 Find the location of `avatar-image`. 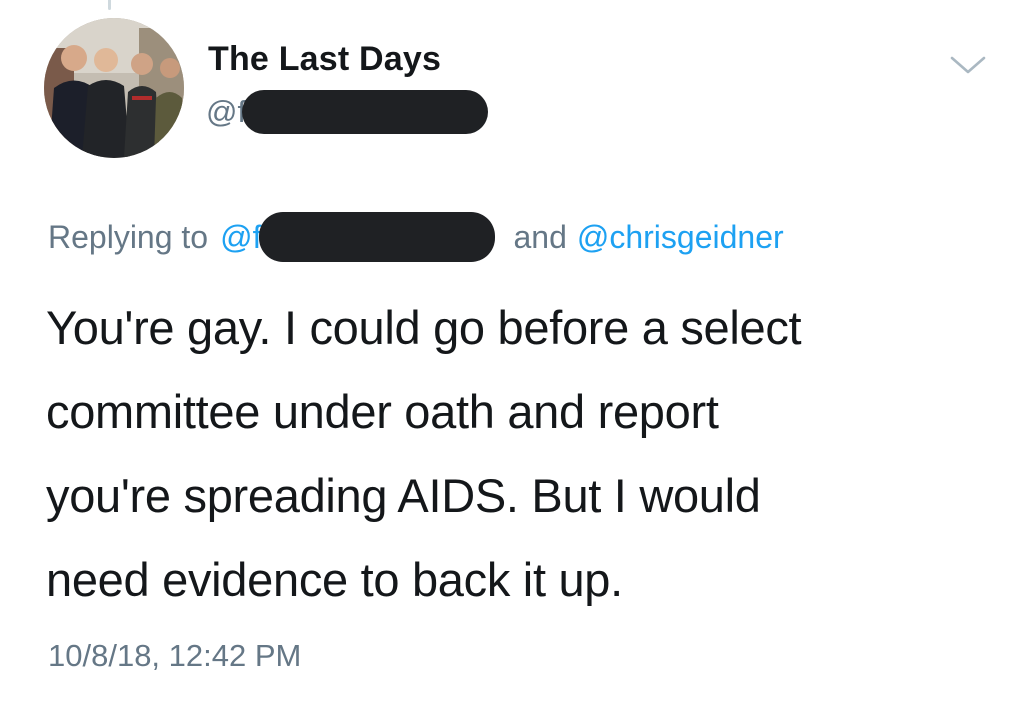

avatar-image is located at coordinates (114, 88).